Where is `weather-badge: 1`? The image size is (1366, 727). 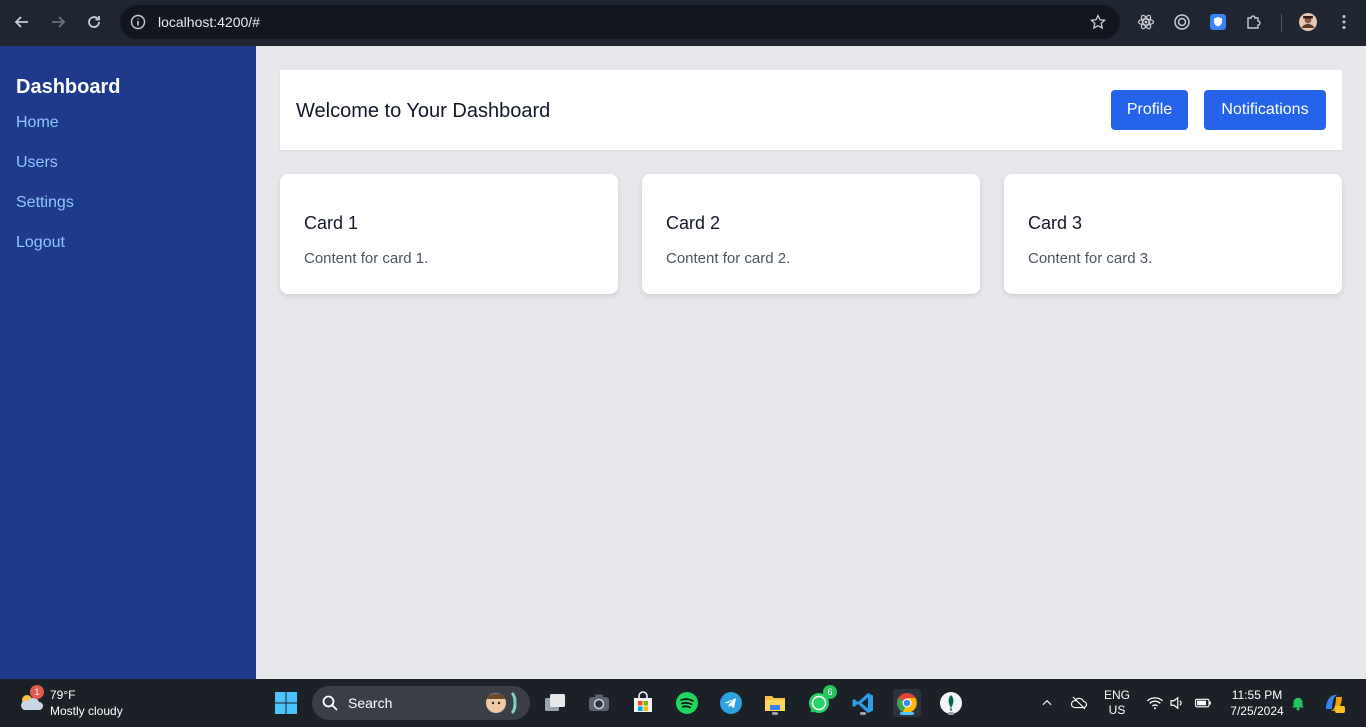
weather-badge: 1 is located at coordinates (37, 692).